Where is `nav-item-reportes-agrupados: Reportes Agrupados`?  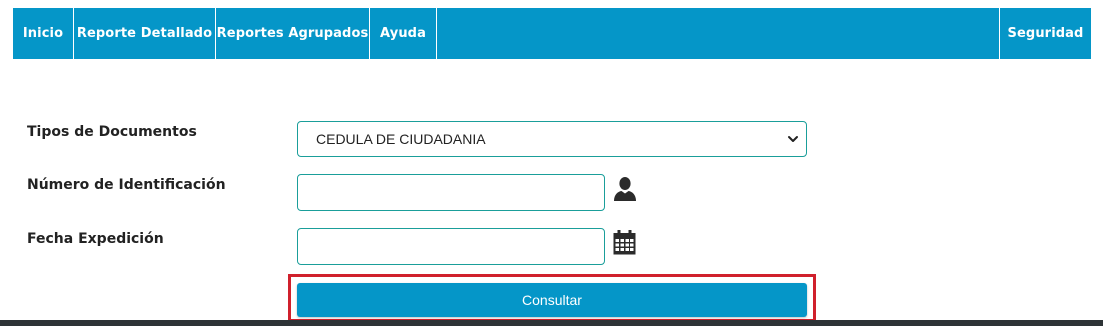
nav-item-reportes-agrupados: Reportes Agrupados is located at coordinates (293, 33).